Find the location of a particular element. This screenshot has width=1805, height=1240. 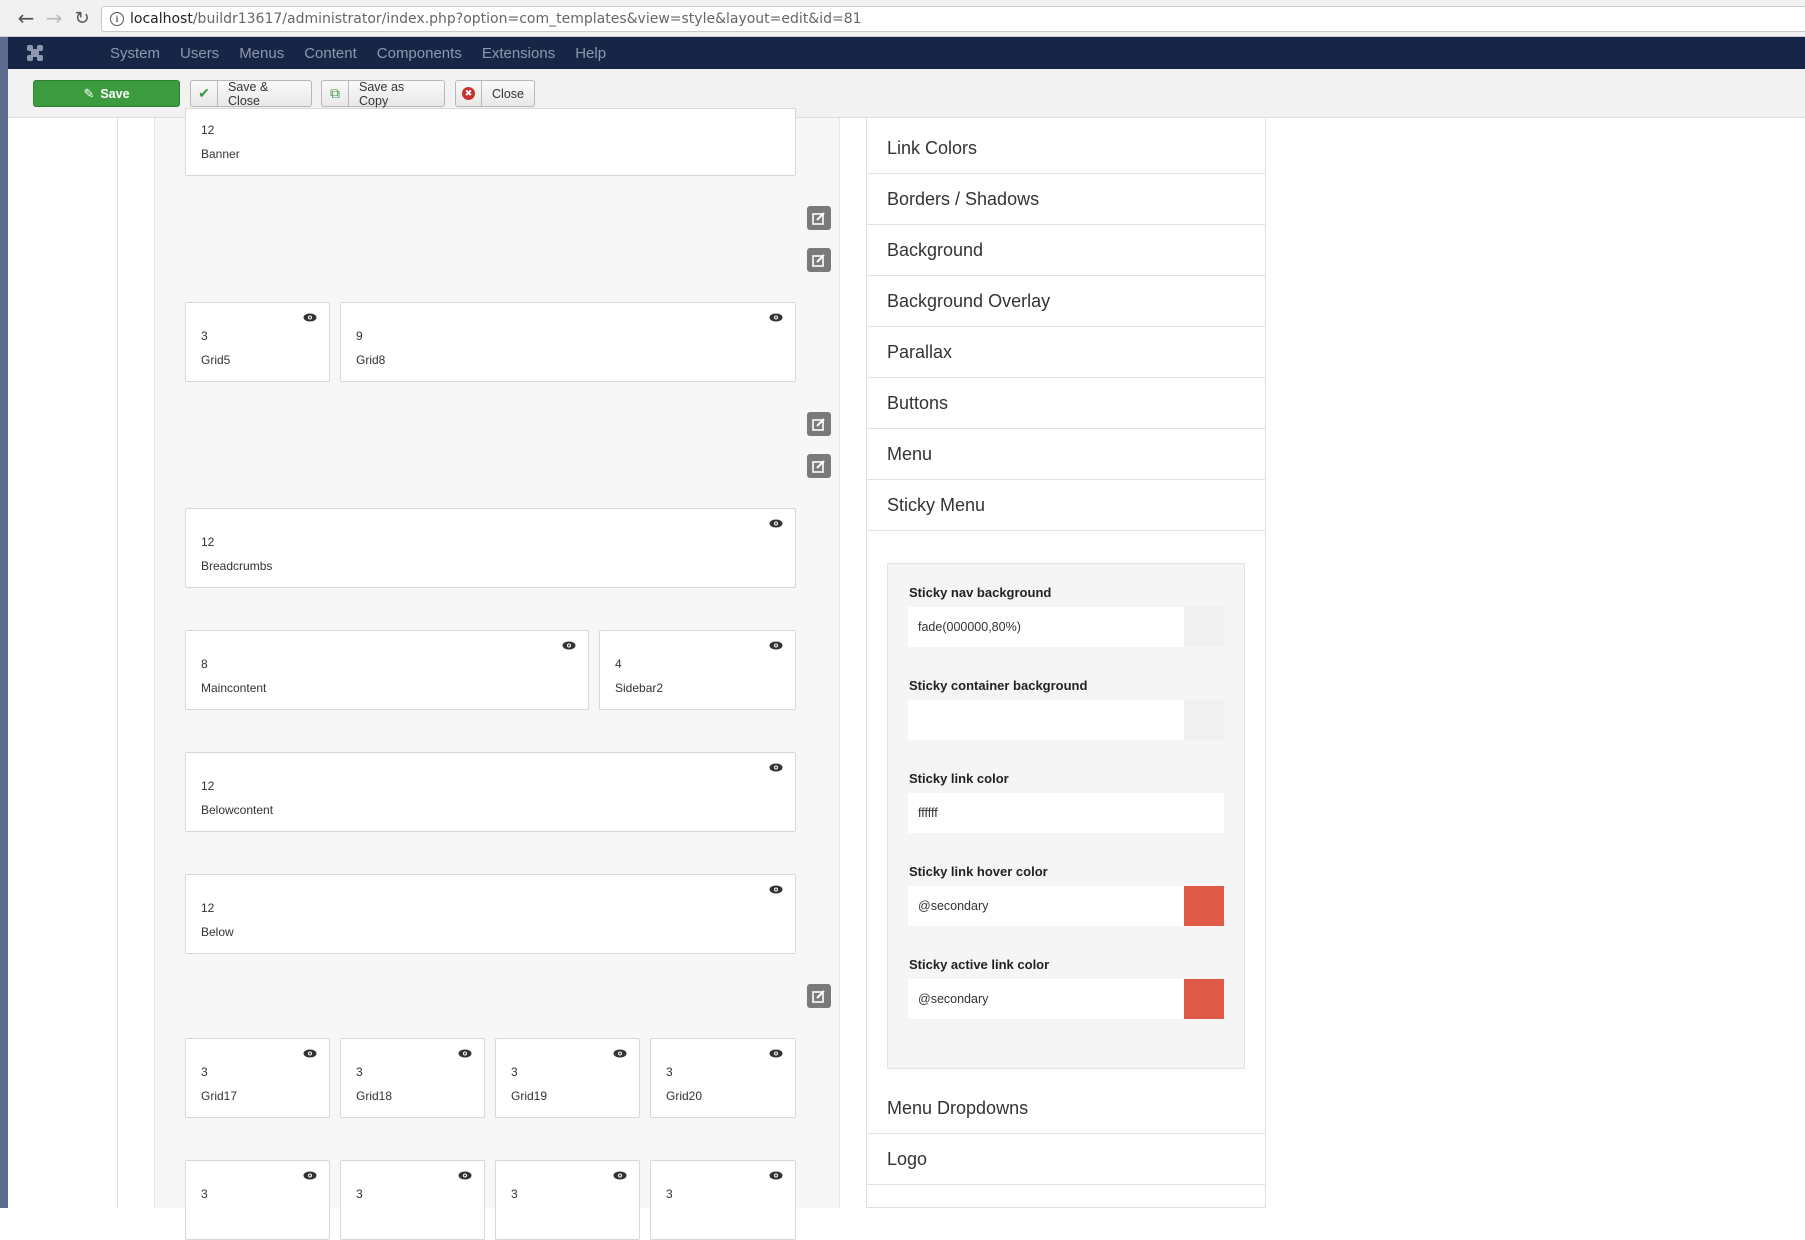

sticky-link-hover-input: @secondary is located at coordinates (1046, 906).